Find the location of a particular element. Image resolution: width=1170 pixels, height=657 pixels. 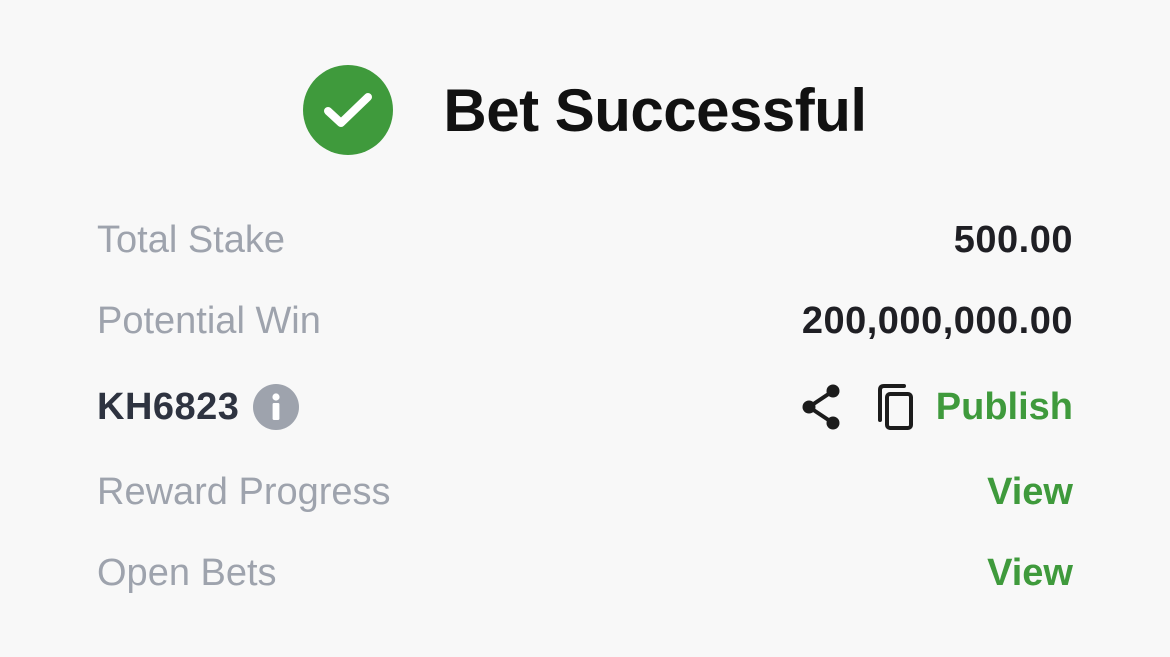

booking-actions: Publish is located at coordinates (935, 407).